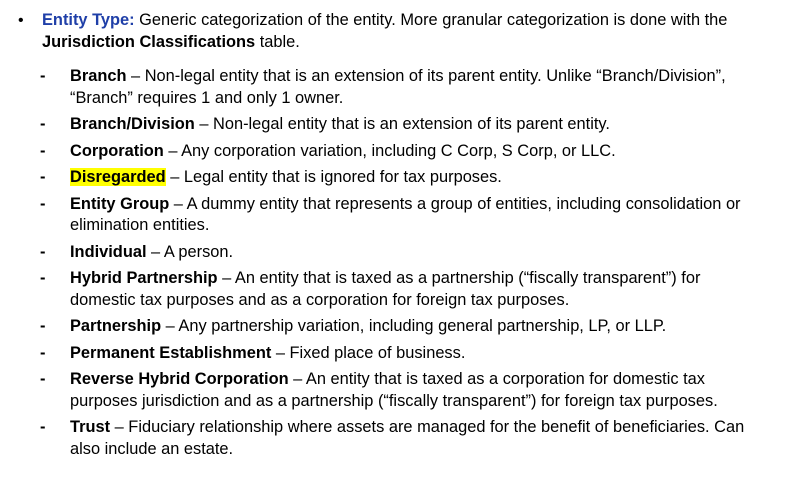 Image resolution: width=787 pixels, height=488 pixels. I want to click on intro-text-after: table., so click(277, 41).